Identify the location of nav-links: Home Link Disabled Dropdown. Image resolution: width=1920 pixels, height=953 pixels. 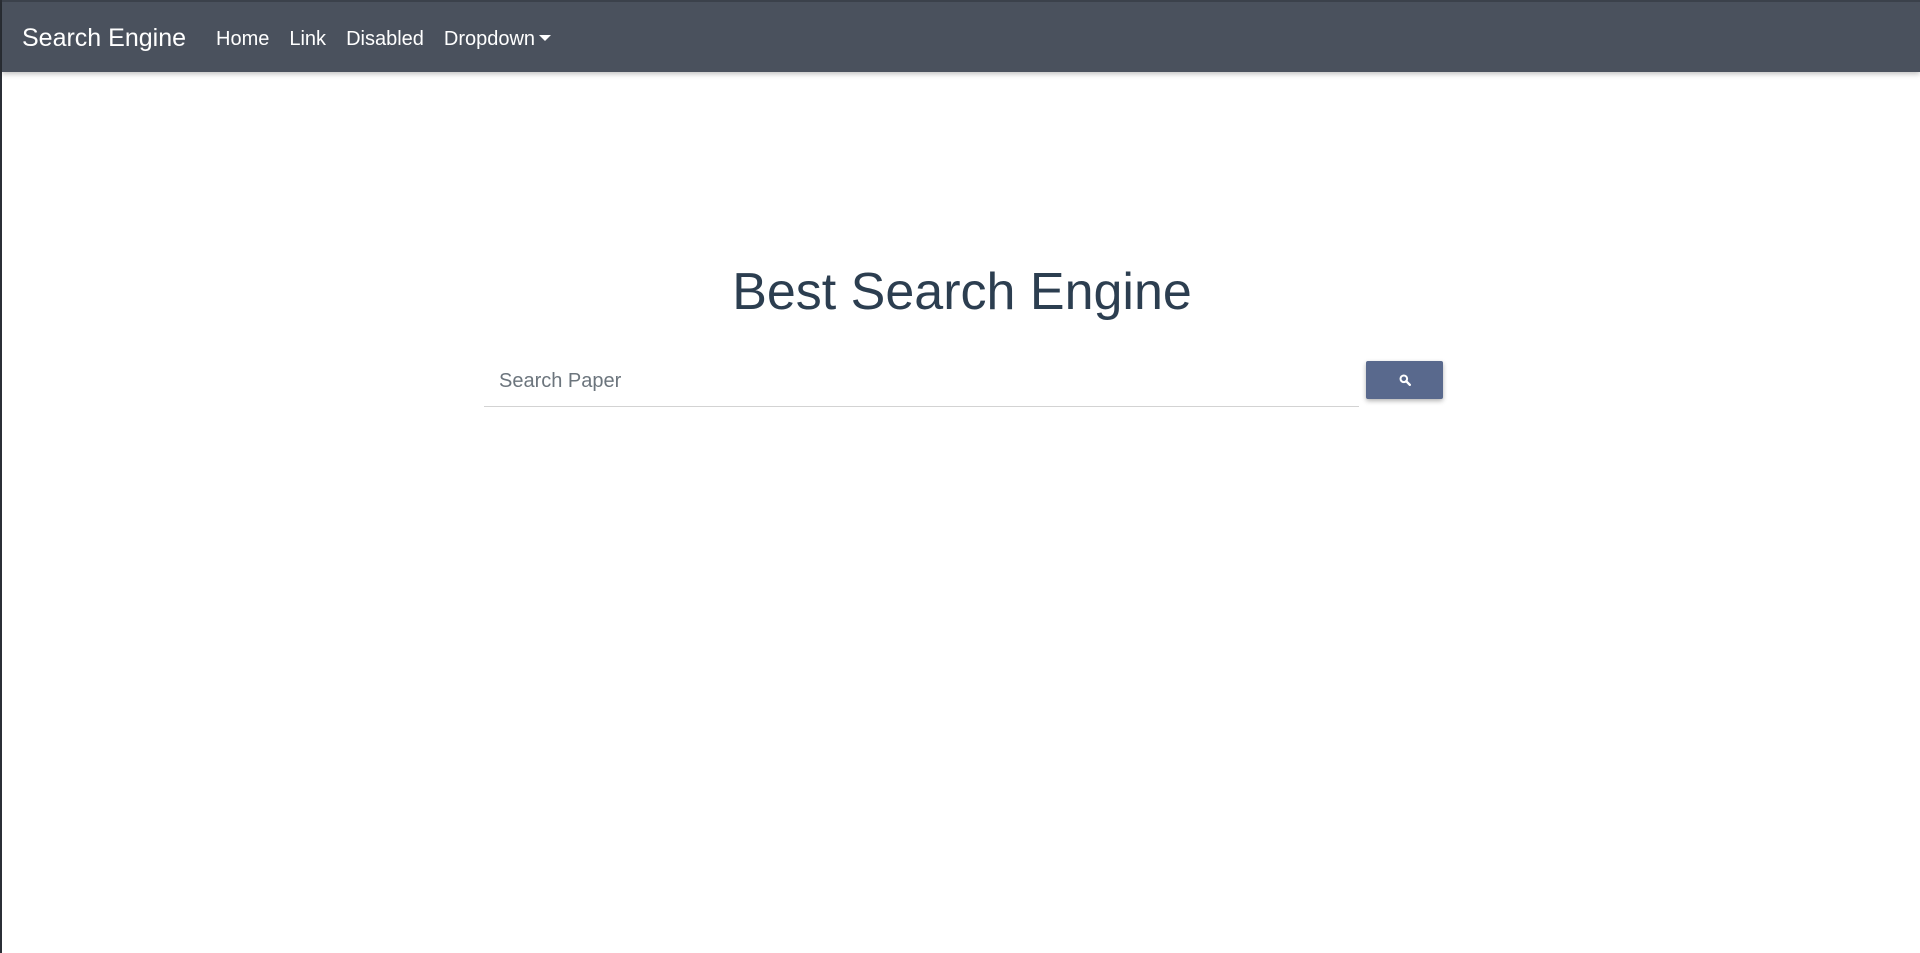
(393, 39).